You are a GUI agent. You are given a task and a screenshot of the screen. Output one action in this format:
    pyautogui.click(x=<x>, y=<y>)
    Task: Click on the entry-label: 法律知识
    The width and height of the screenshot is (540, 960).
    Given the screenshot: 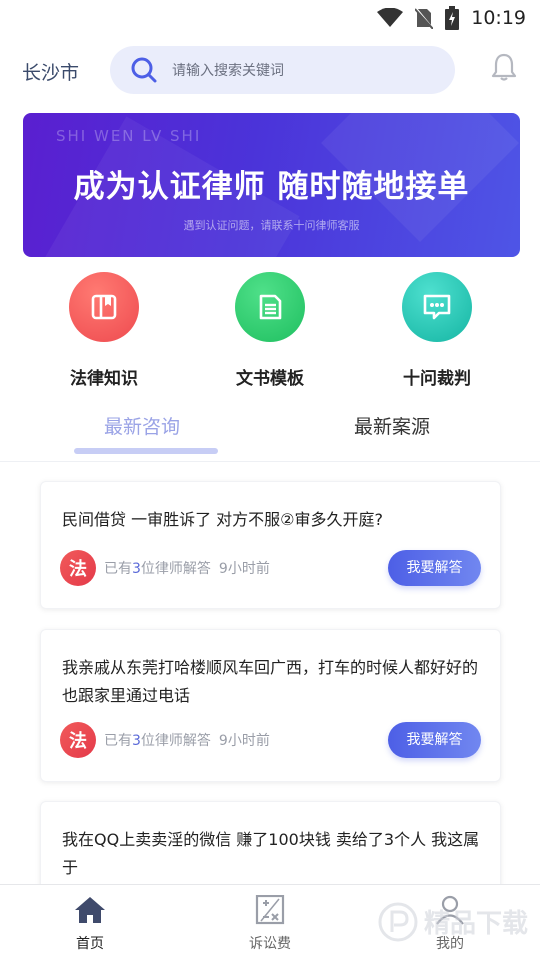 What is the action you would take?
    pyautogui.click(x=104, y=379)
    